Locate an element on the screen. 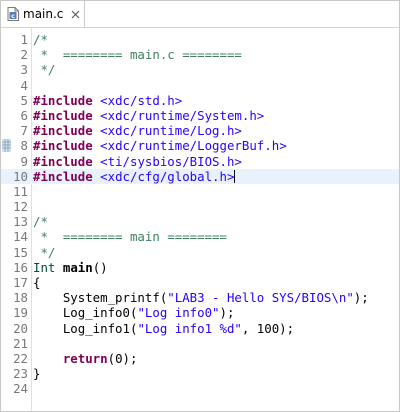 Image resolution: width=400 pixels, height=412 pixels. code-token-string: "Log info0" is located at coordinates (178, 313).